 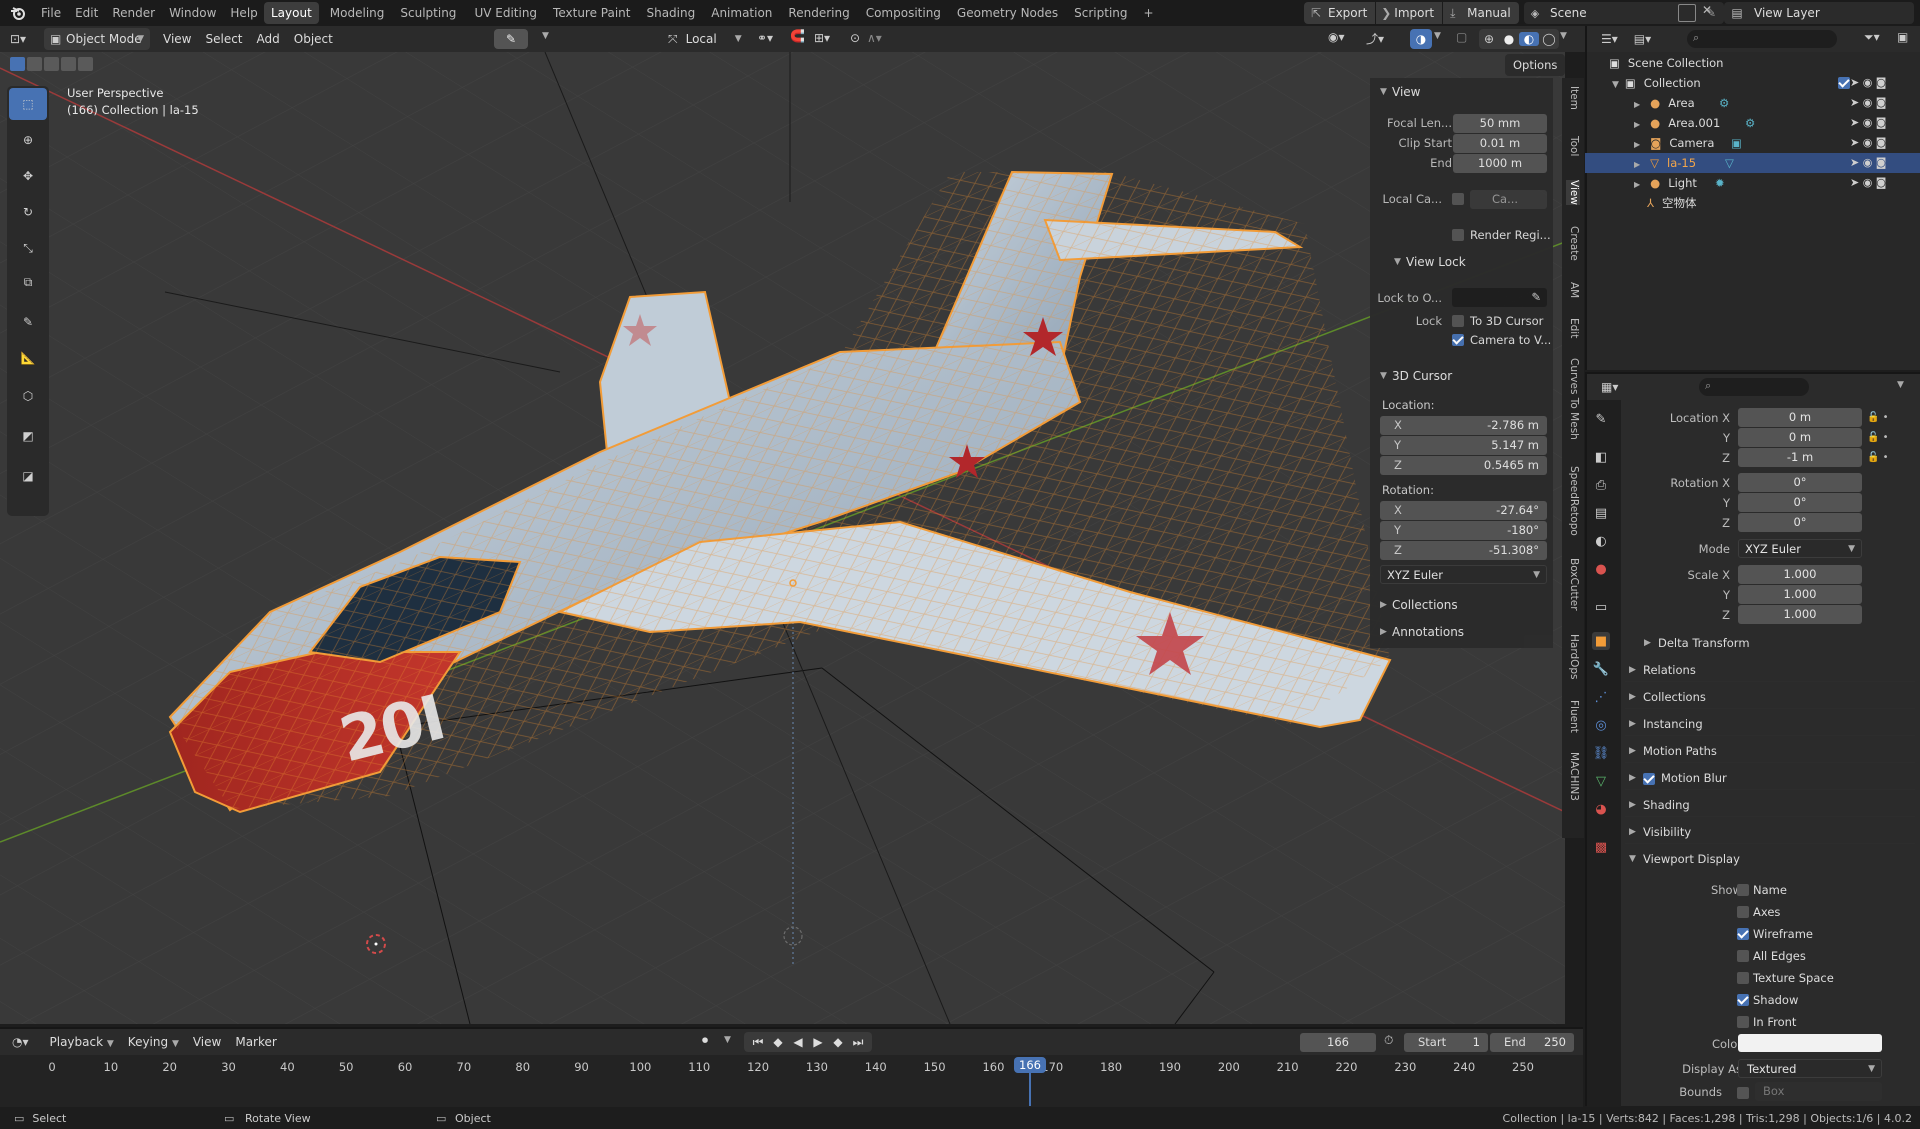 What do you see at coordinates (243, 13) in the screenshot?
I see `menu-help: Help` at bounding box center [243, 13].